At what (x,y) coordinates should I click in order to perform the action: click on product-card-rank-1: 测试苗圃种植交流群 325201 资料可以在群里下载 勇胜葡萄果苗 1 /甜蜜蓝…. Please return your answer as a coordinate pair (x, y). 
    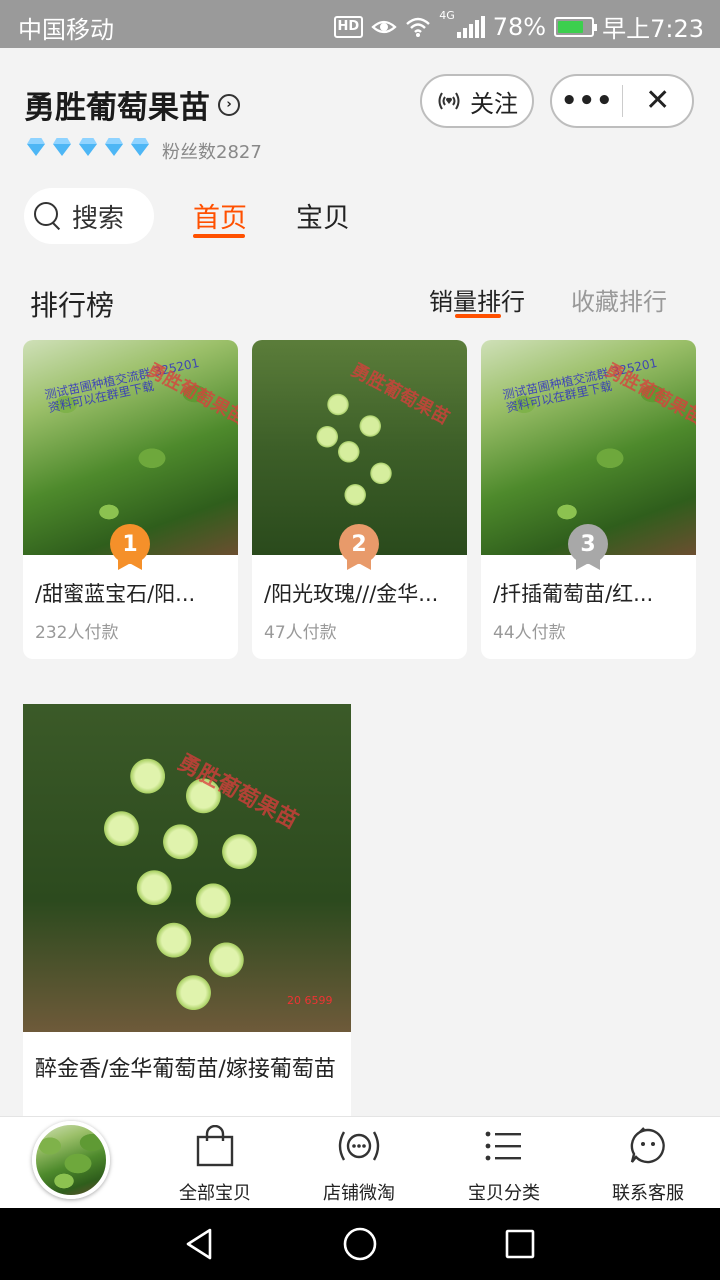
    Looking at the image, I should click on (130, 499).